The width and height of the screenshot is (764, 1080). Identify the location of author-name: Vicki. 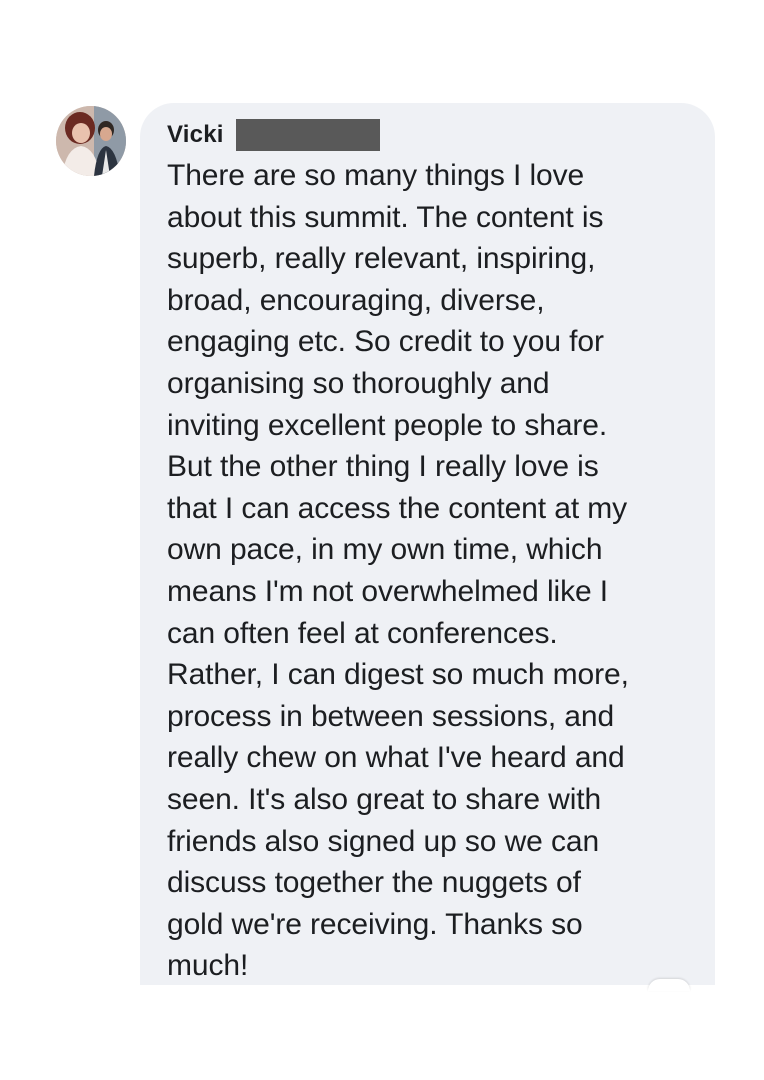
(195, 135).